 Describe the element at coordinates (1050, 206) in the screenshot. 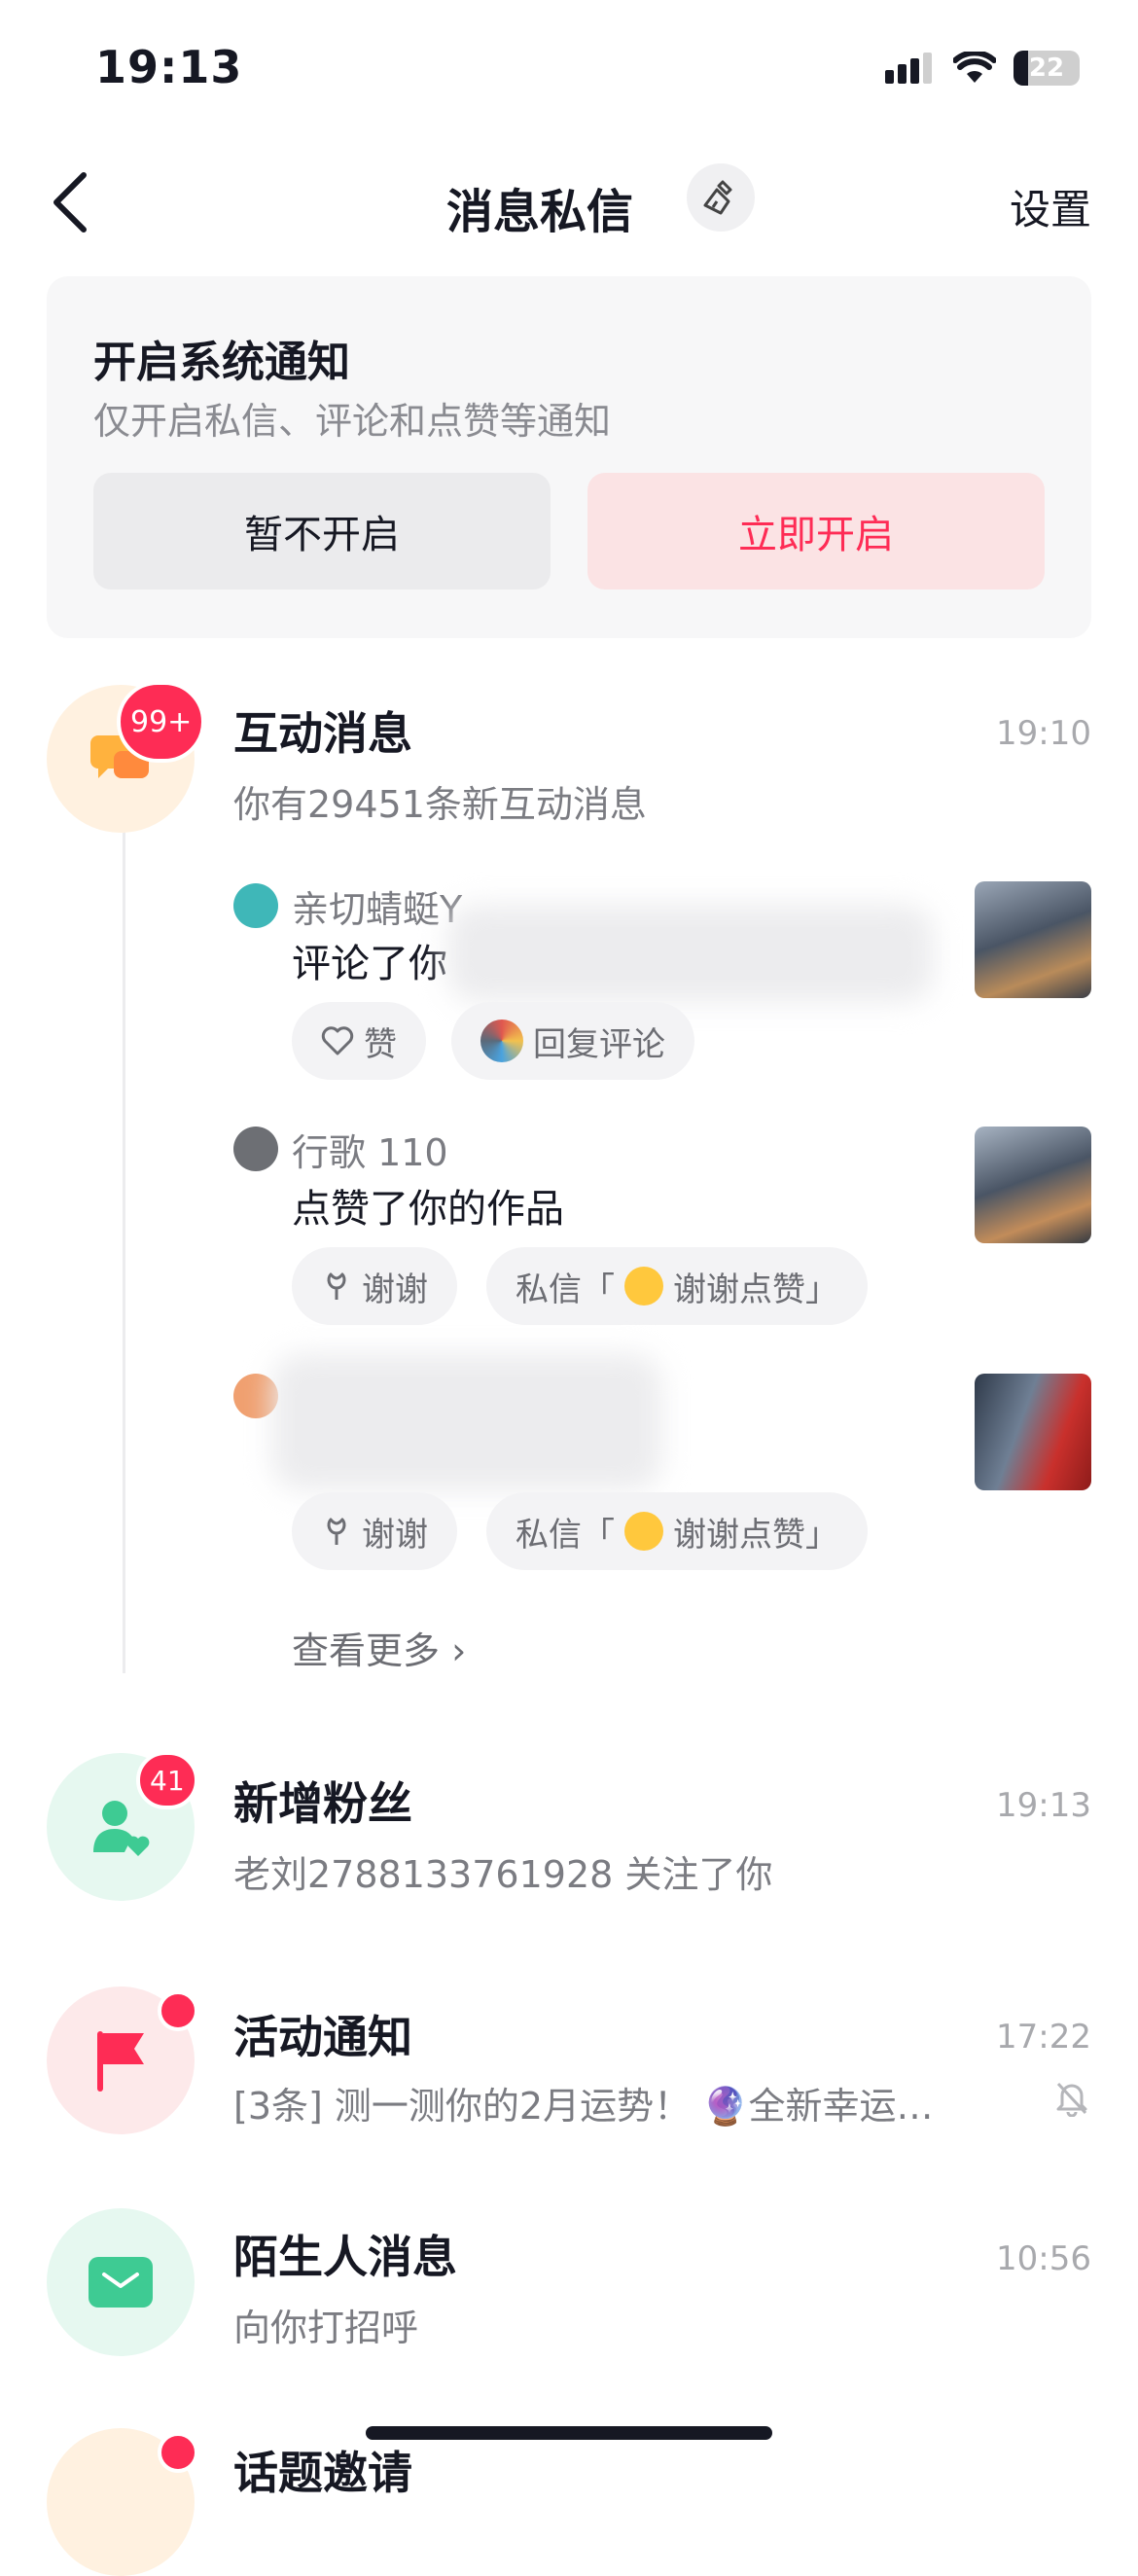

I see `settings-link: 设置` at that location.